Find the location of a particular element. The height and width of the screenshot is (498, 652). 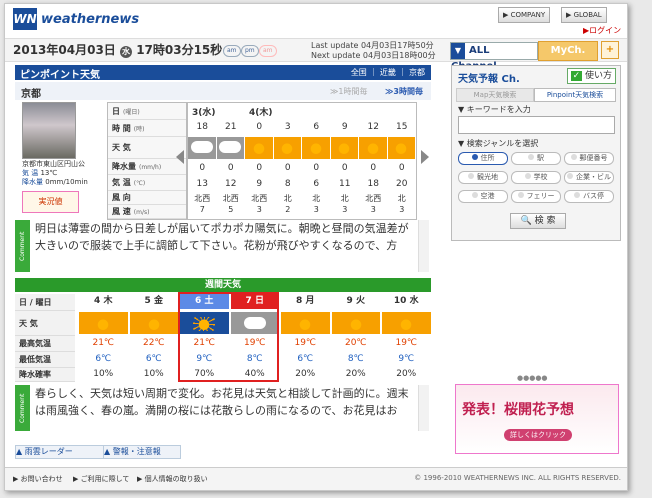

weekly-pop: 10% is located at coordinates (153, 374).